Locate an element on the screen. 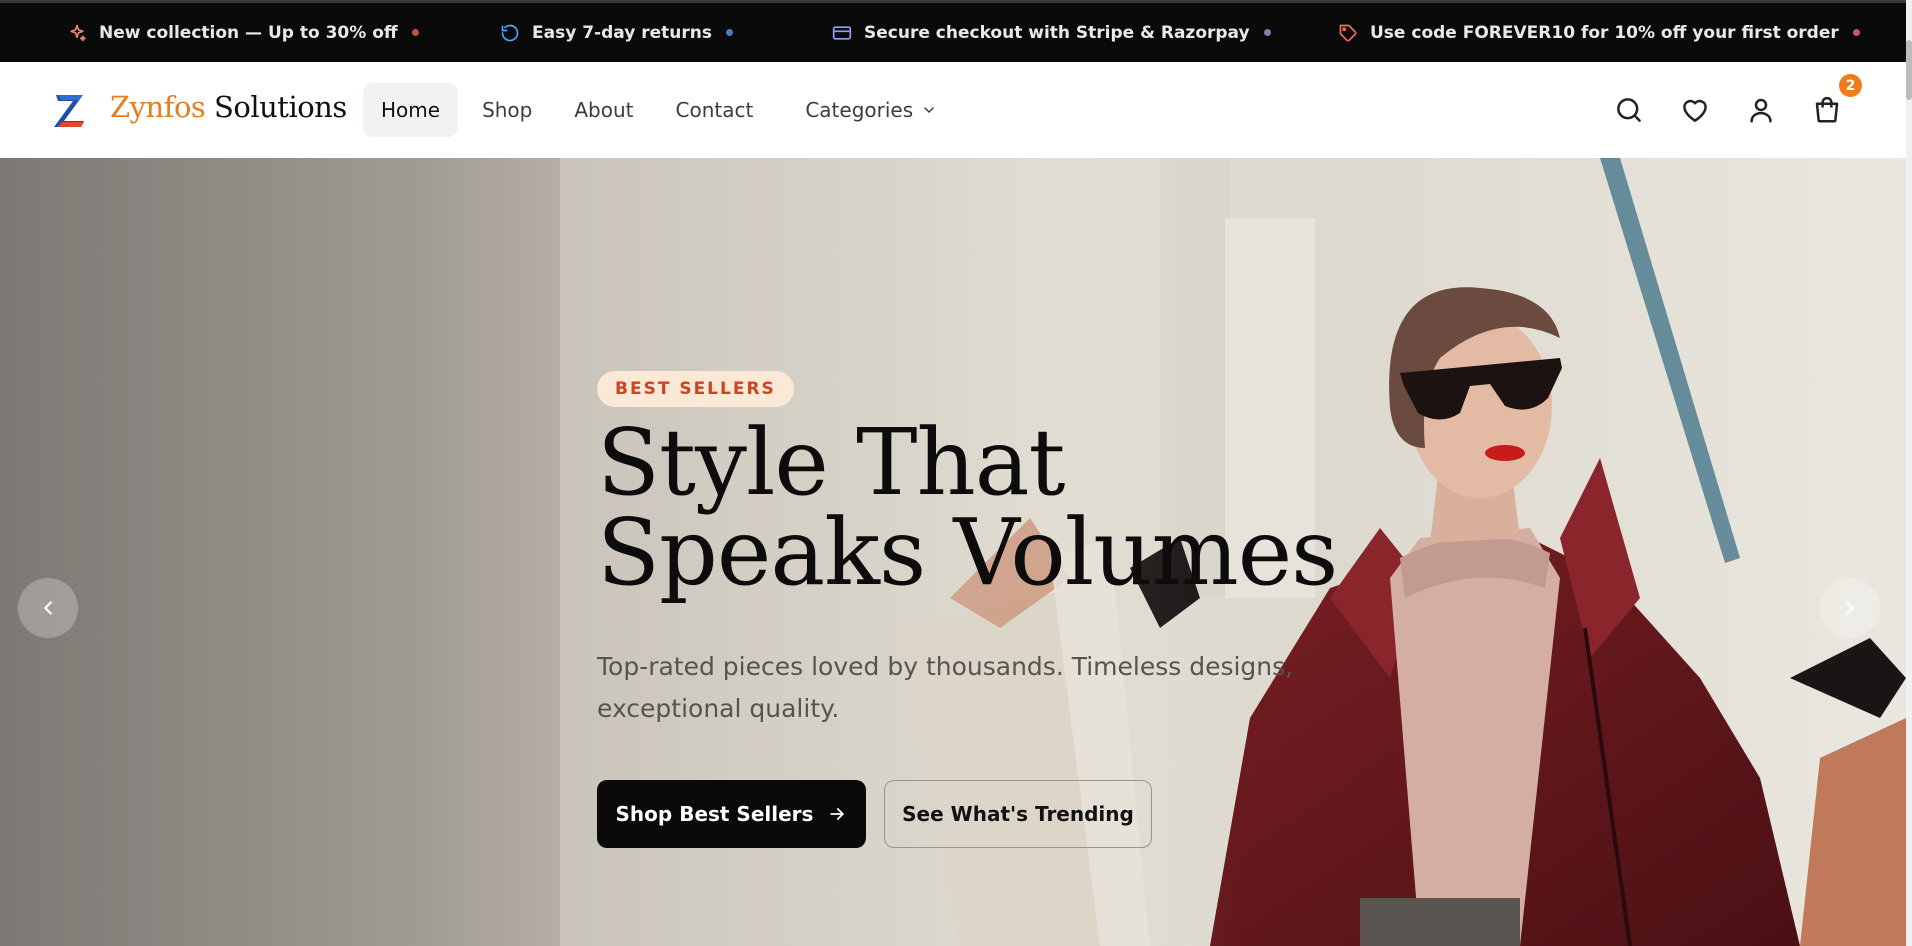 The height and width of the screenshot is (946, 1912). nav-item-home: Home is located at coordinates (411, 110).